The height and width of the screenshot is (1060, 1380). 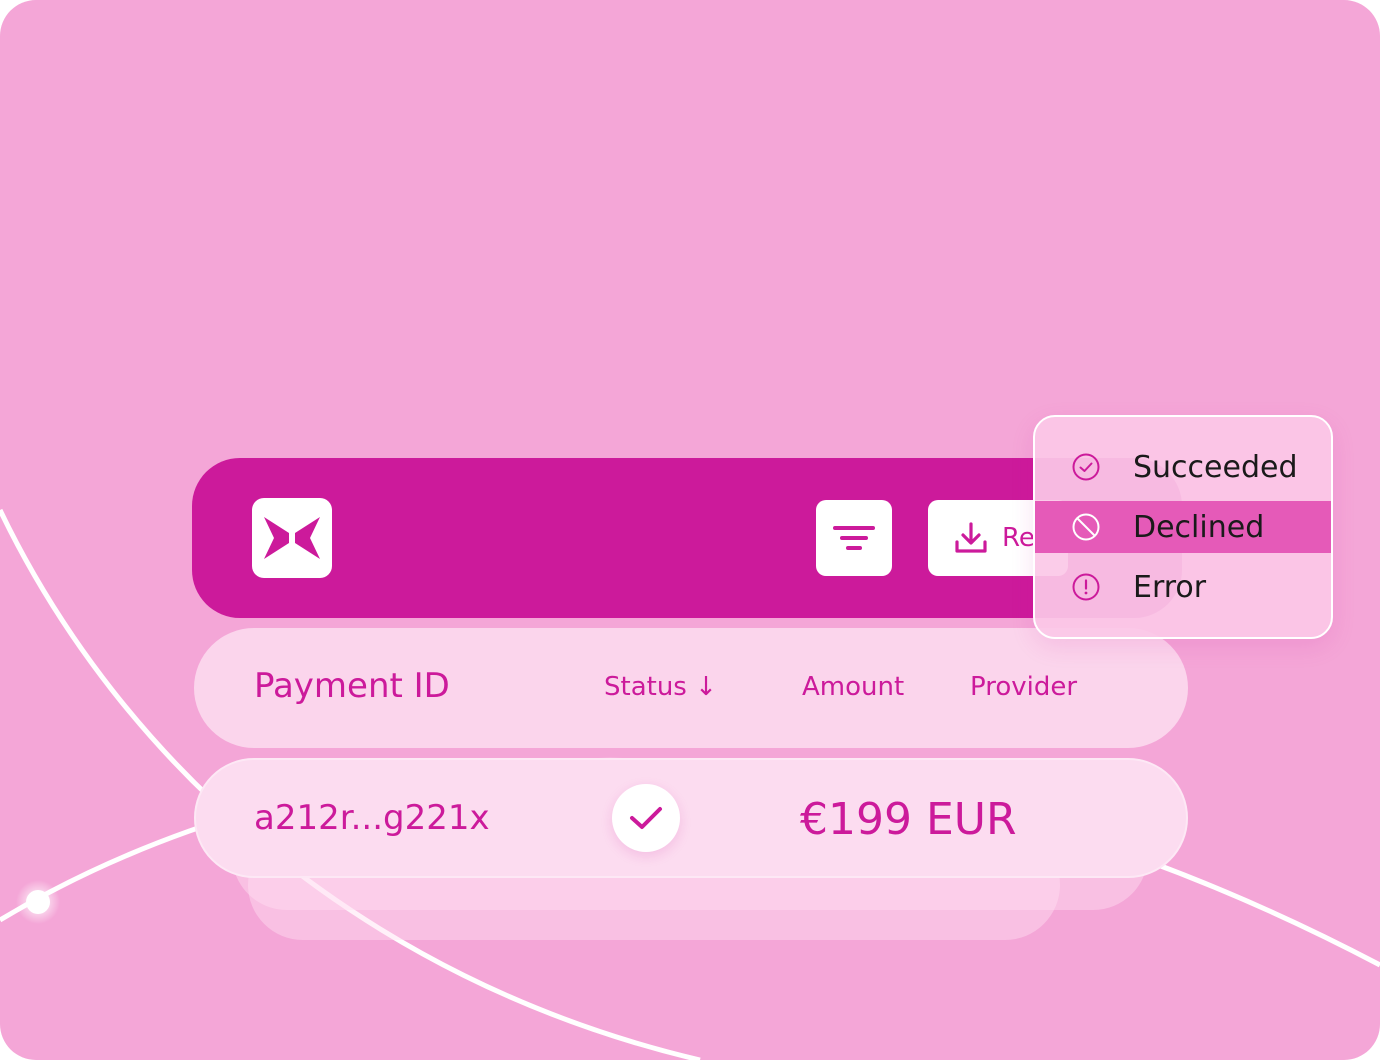 I want to click on butterfly-logo-icon, so click(x=292, y=538).